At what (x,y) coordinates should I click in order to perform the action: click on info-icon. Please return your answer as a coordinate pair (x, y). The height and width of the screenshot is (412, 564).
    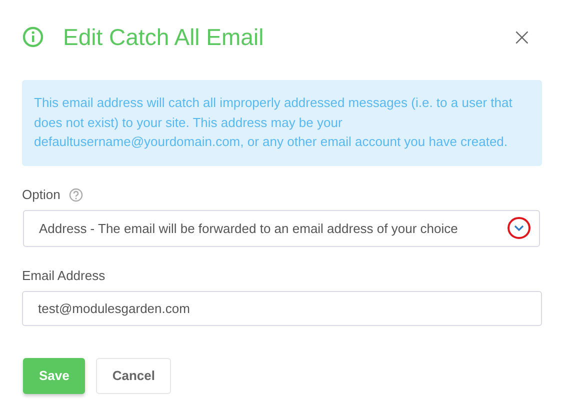
    Looking at the image, I should click on (33, 37).